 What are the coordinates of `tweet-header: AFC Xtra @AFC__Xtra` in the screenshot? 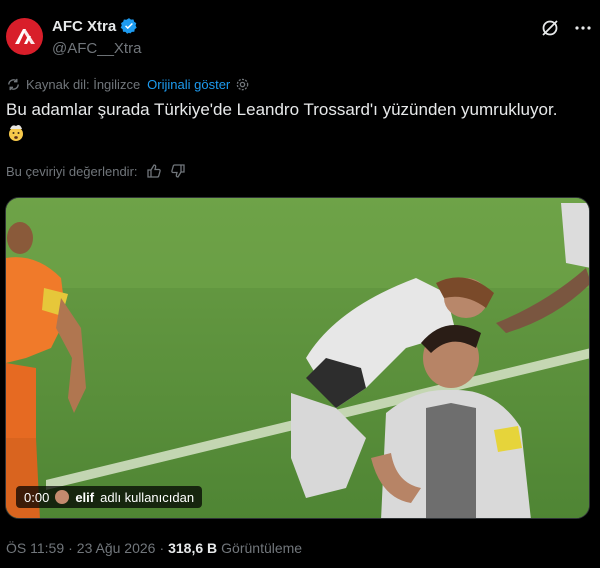 It's located at (300, 38).